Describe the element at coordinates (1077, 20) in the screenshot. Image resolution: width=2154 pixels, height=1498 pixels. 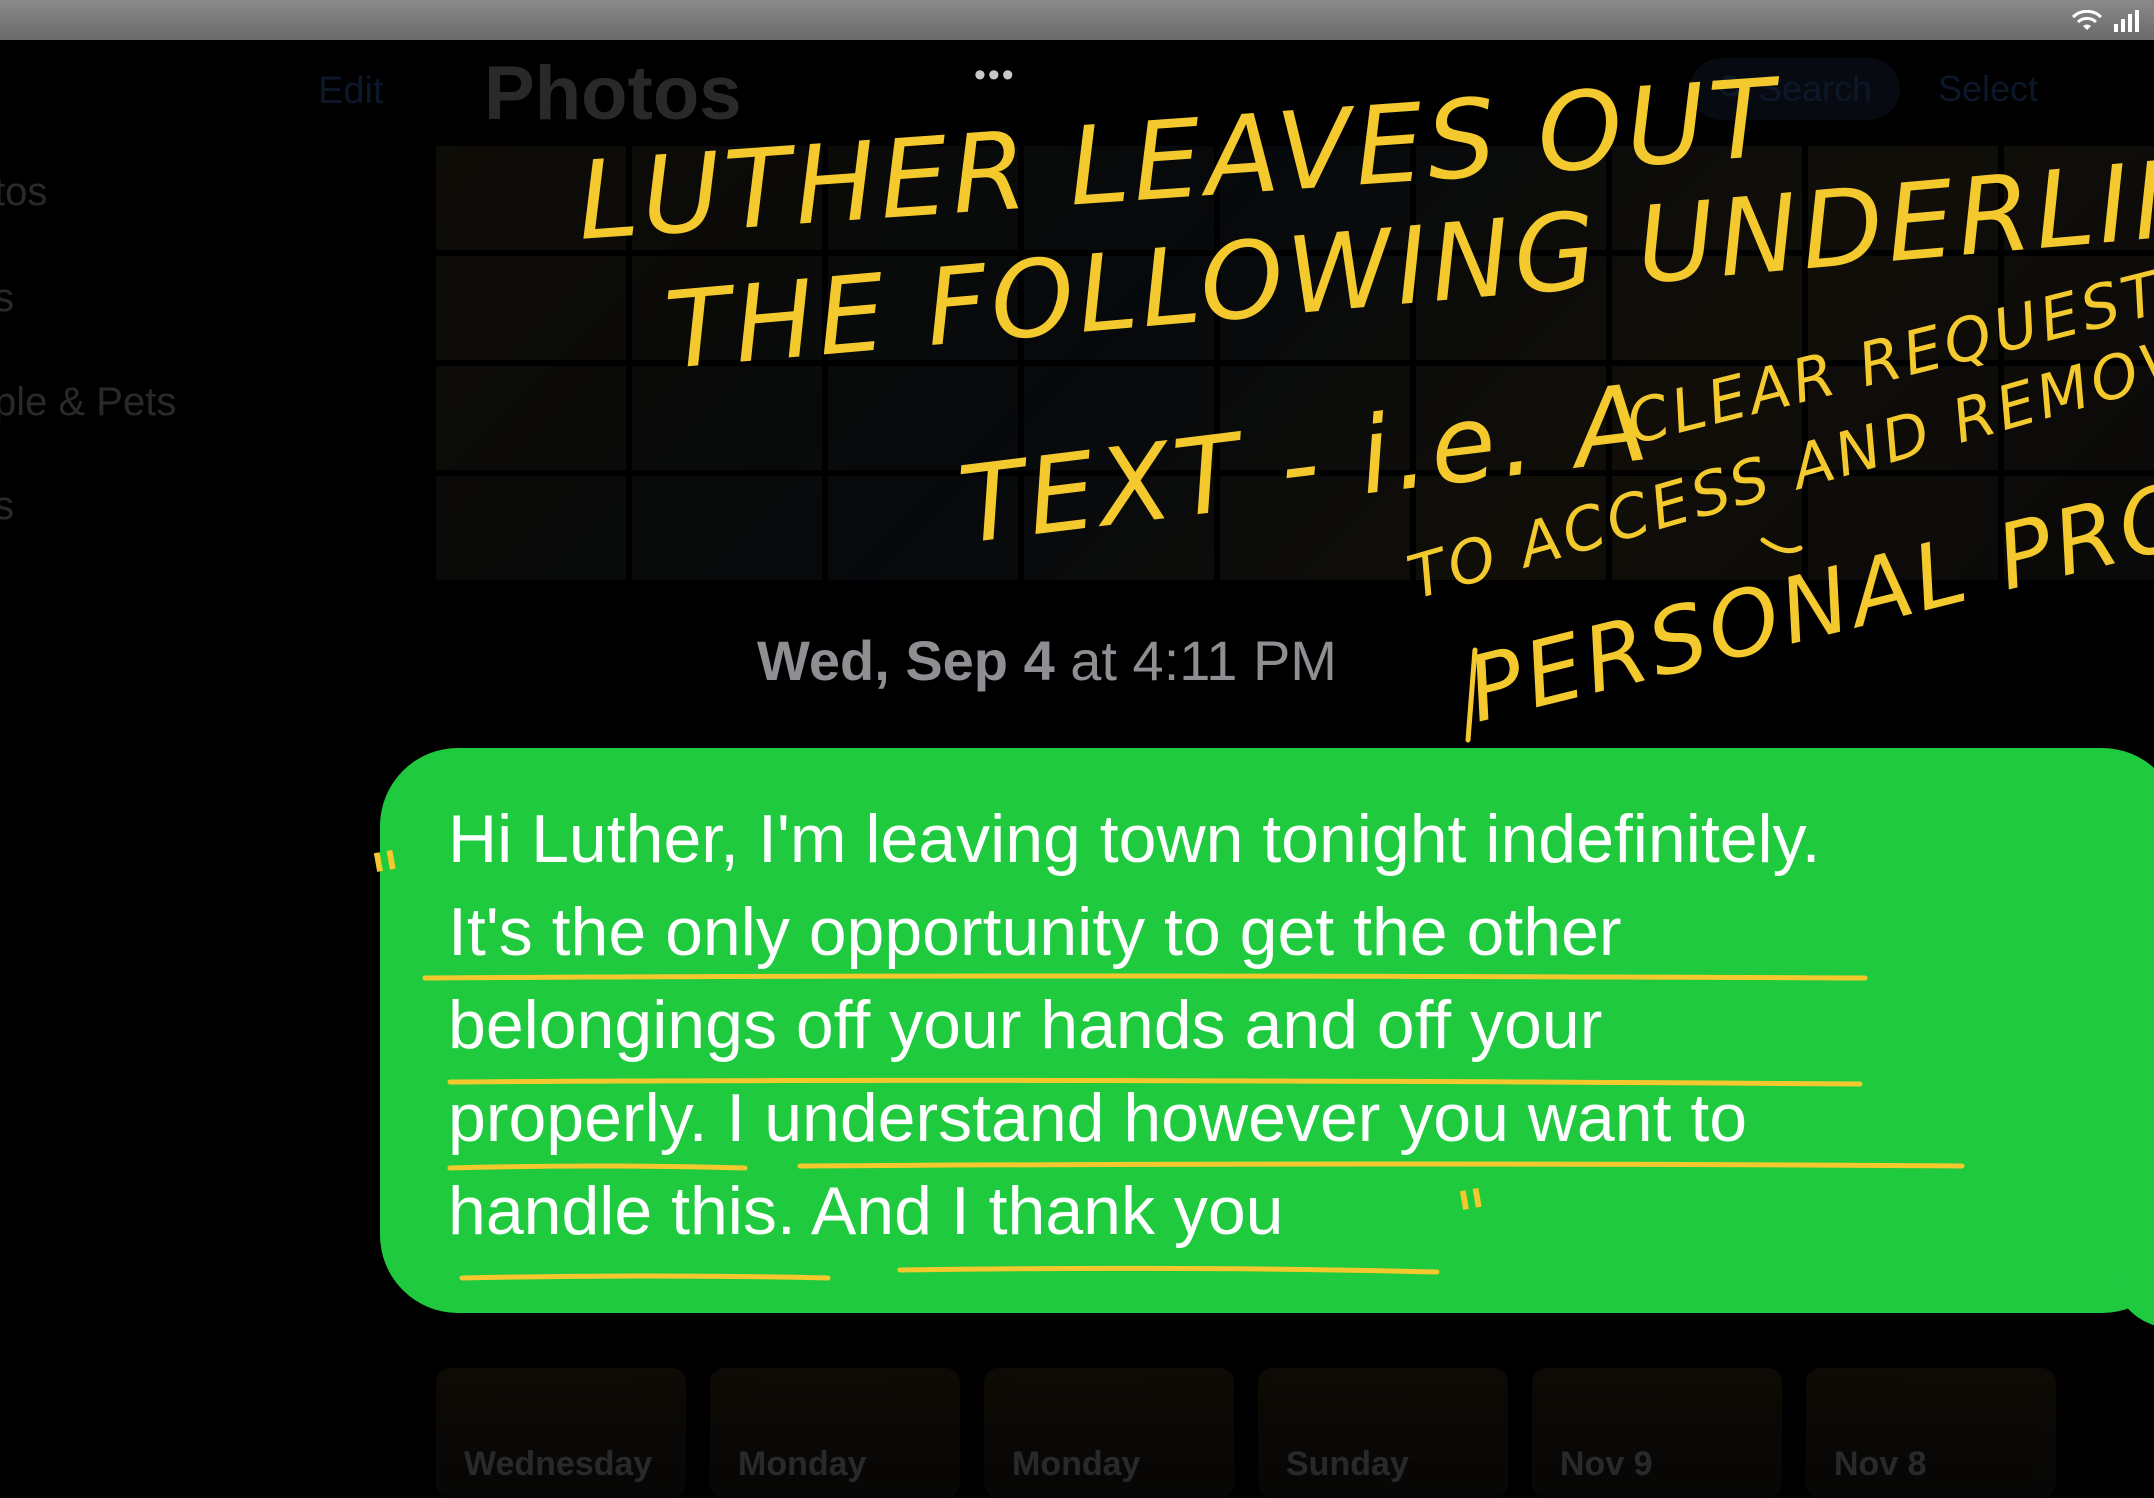
I see `status-bar` at that location.